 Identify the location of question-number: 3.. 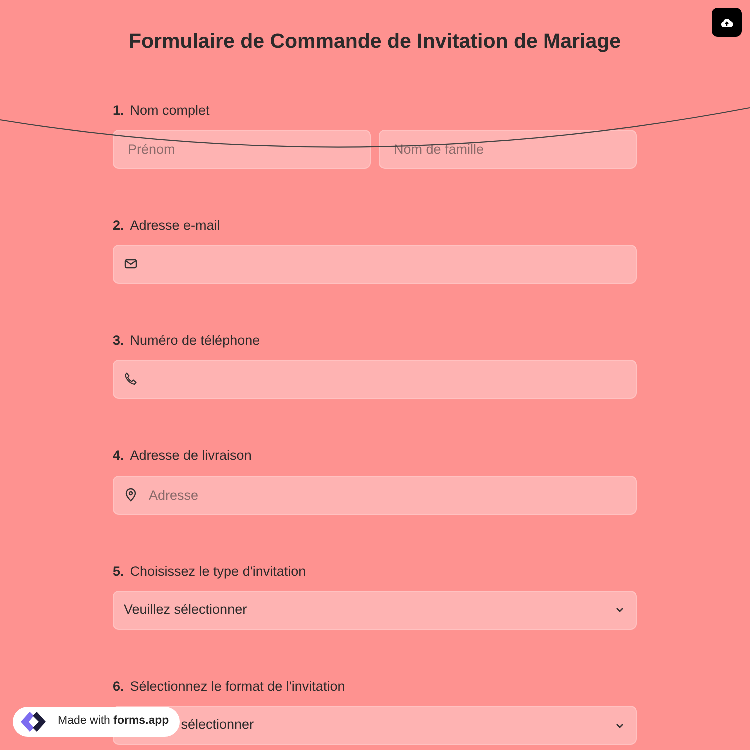
(118, 341).